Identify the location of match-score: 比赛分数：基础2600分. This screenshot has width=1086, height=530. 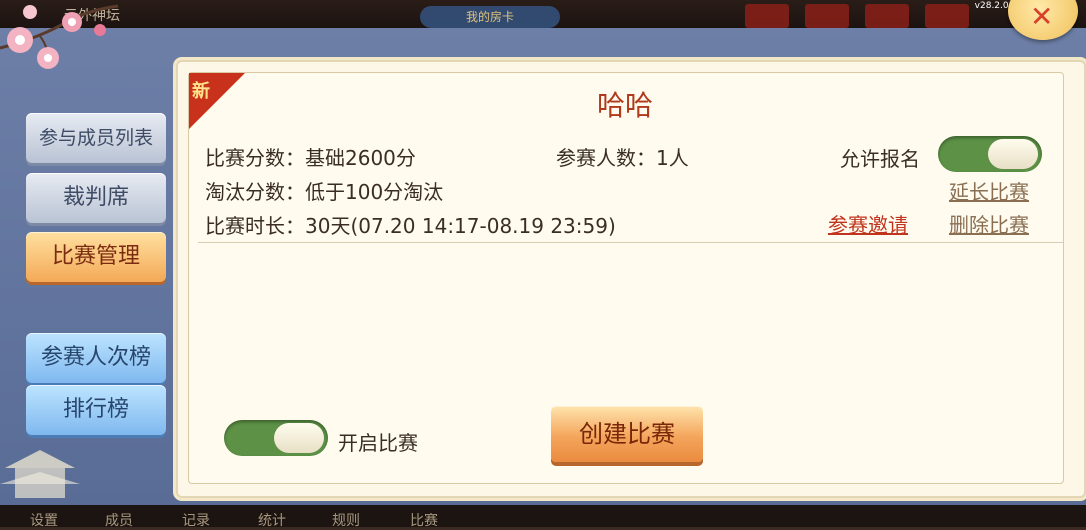
(310, 158).